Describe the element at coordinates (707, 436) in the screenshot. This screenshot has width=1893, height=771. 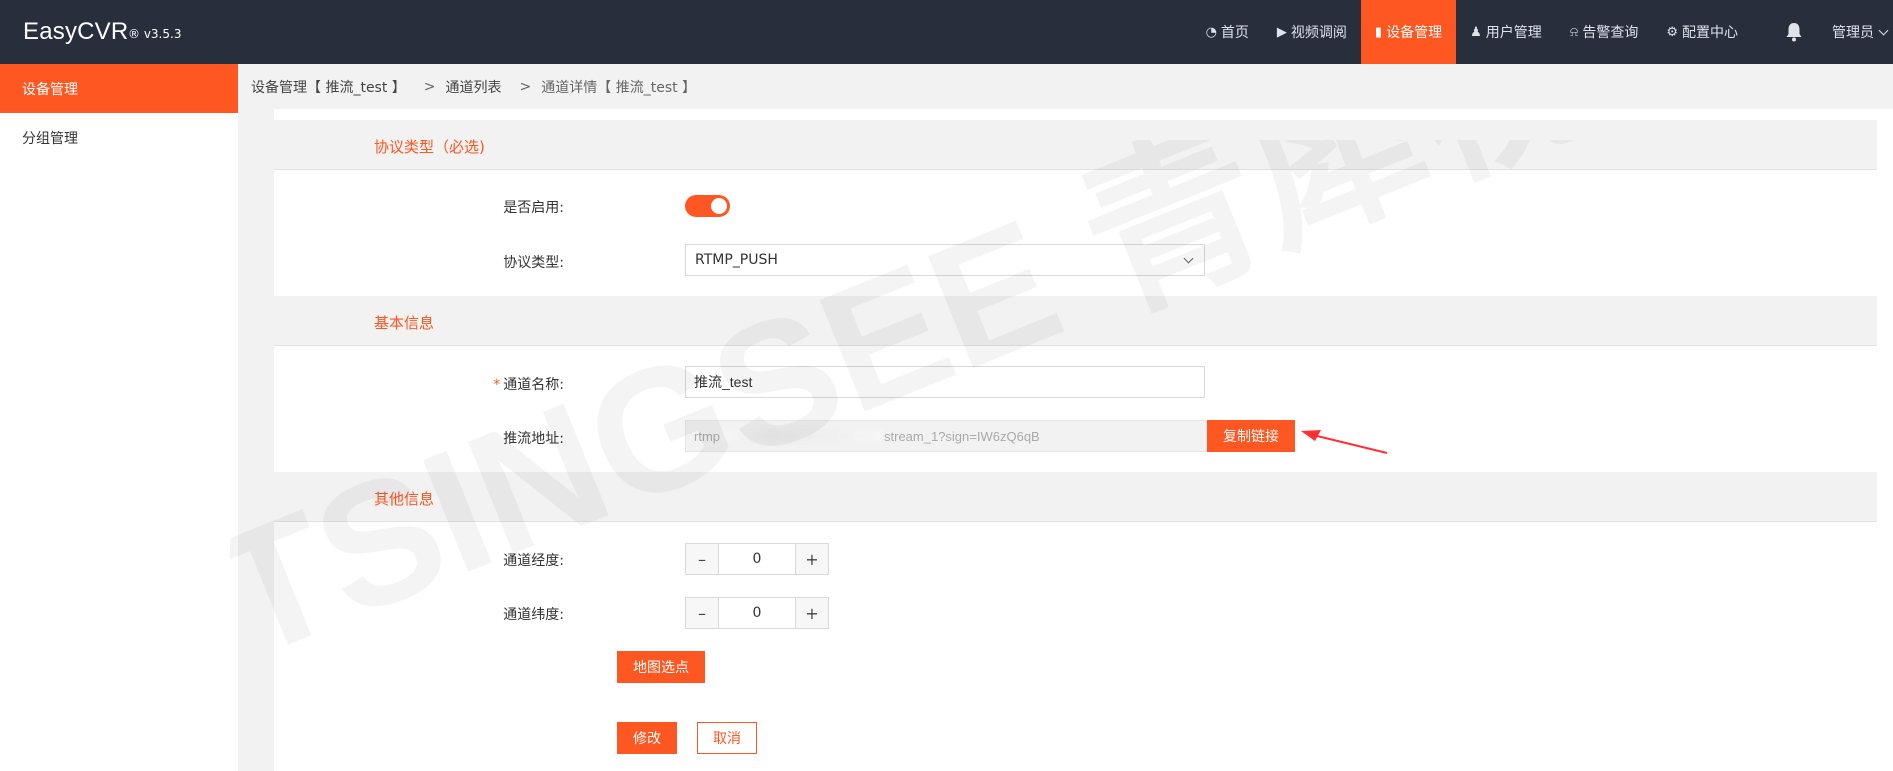
I see `push-url-prefix: rtmp` at that location.